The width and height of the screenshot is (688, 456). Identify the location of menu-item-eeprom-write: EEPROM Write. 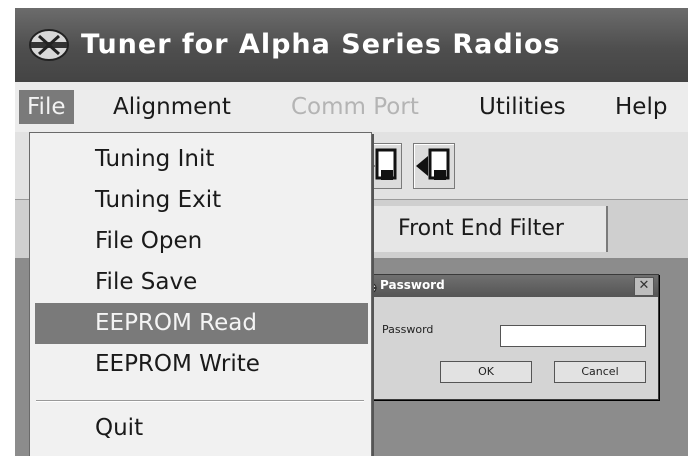
(201, 364).